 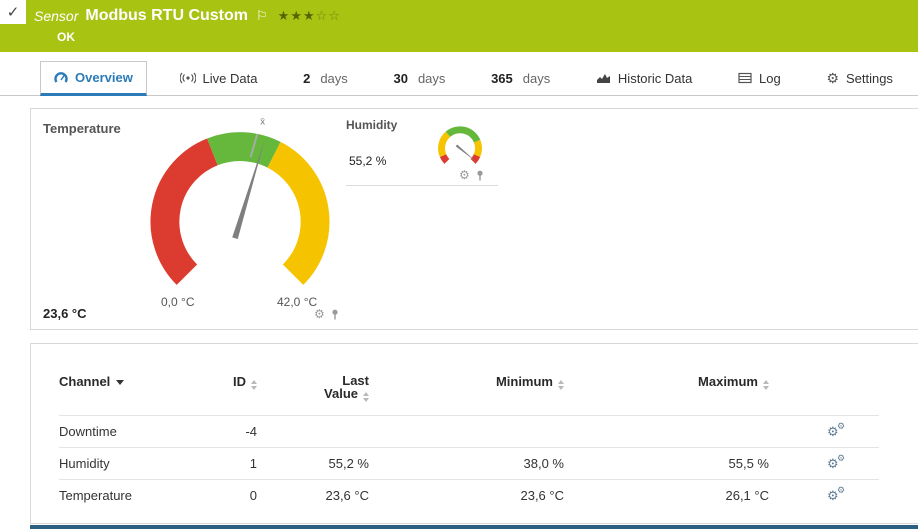 What do you see at coordinates (104, 77) in the screenshot?
I see `tab-label: Overview` at bounding box center [104, 77].